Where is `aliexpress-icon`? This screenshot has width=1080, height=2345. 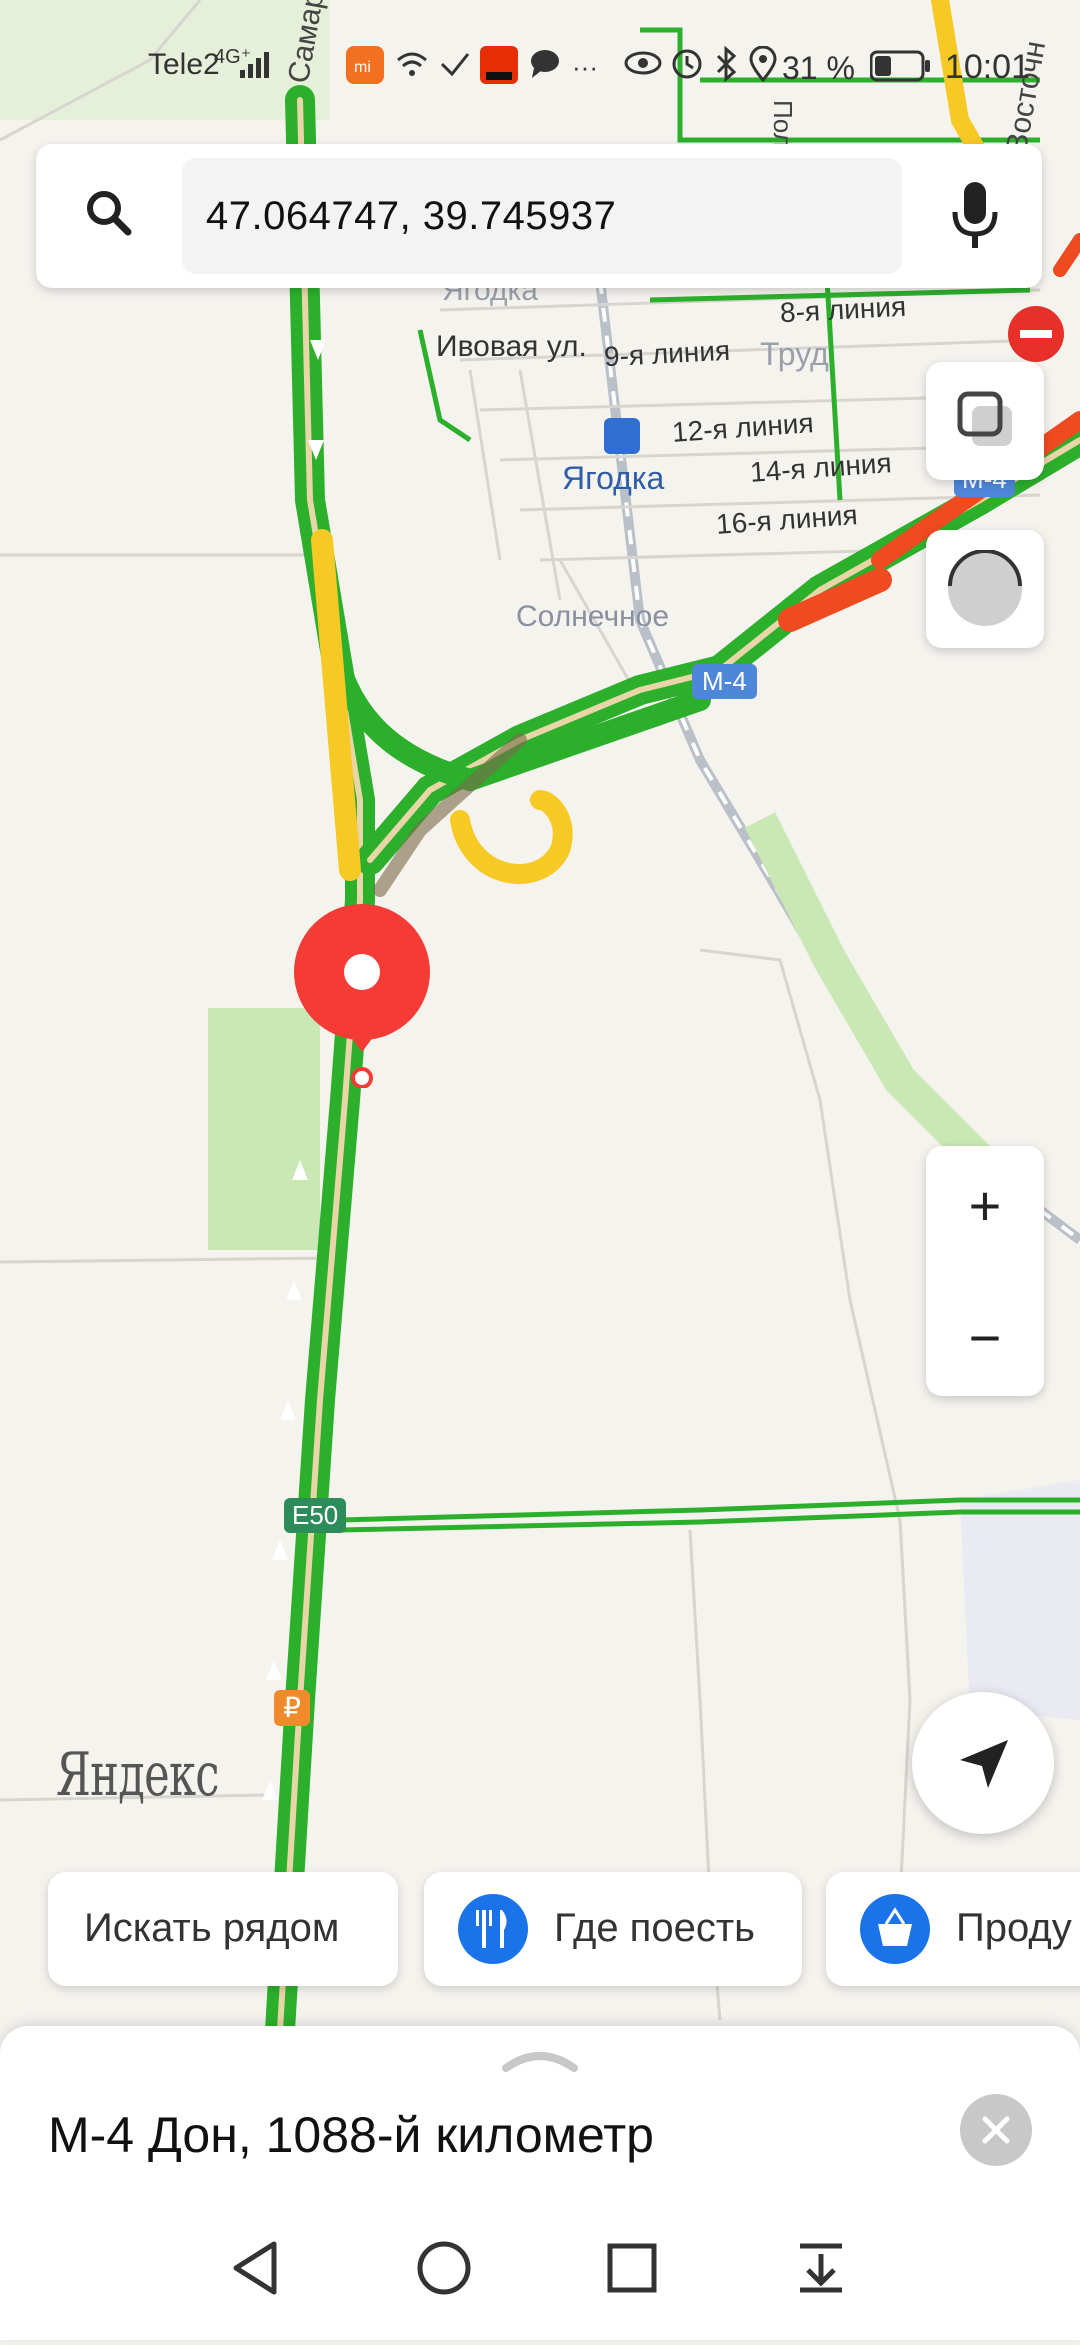
aliexpress-icon is located at coordinates (499, 67).